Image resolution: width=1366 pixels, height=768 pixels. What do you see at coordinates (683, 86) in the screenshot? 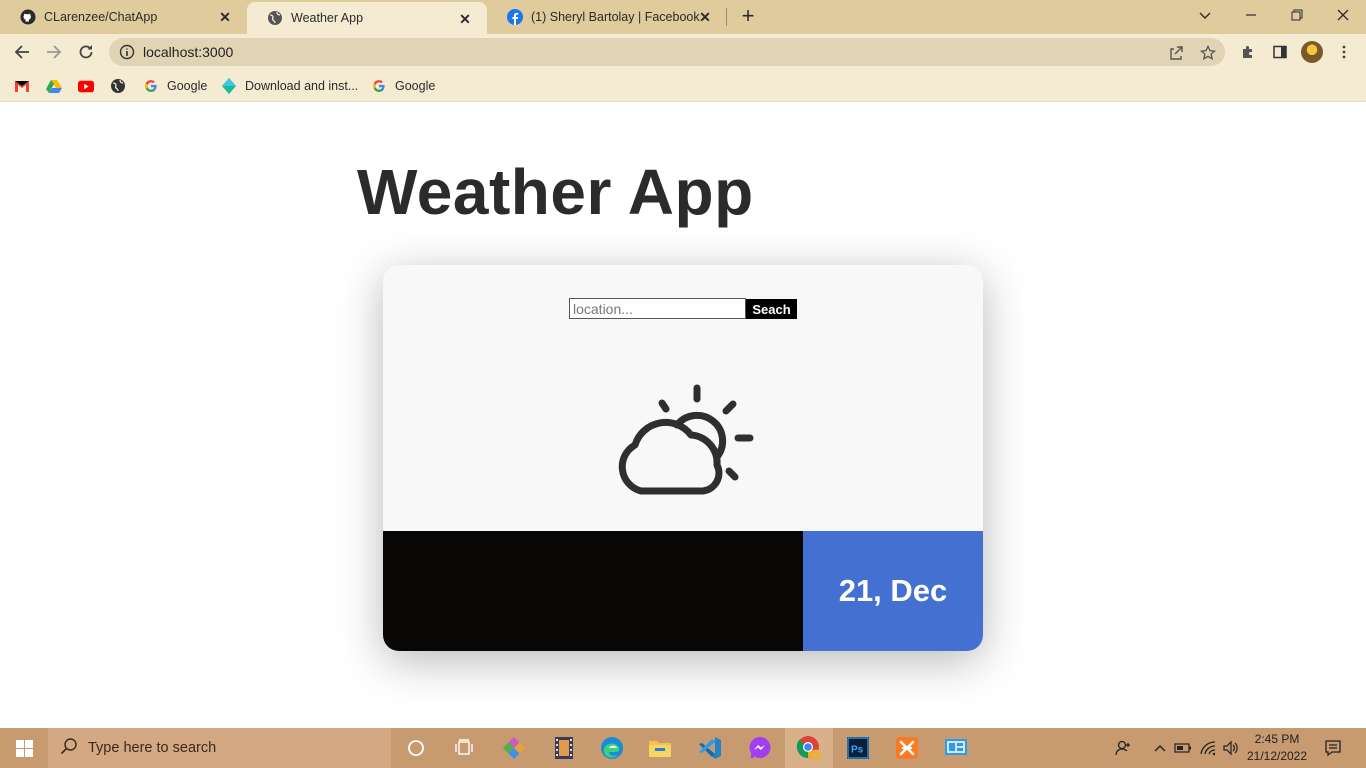
I see `bookmarks-bar: Google Download and inst... Google` at bounding box center [683, 86].